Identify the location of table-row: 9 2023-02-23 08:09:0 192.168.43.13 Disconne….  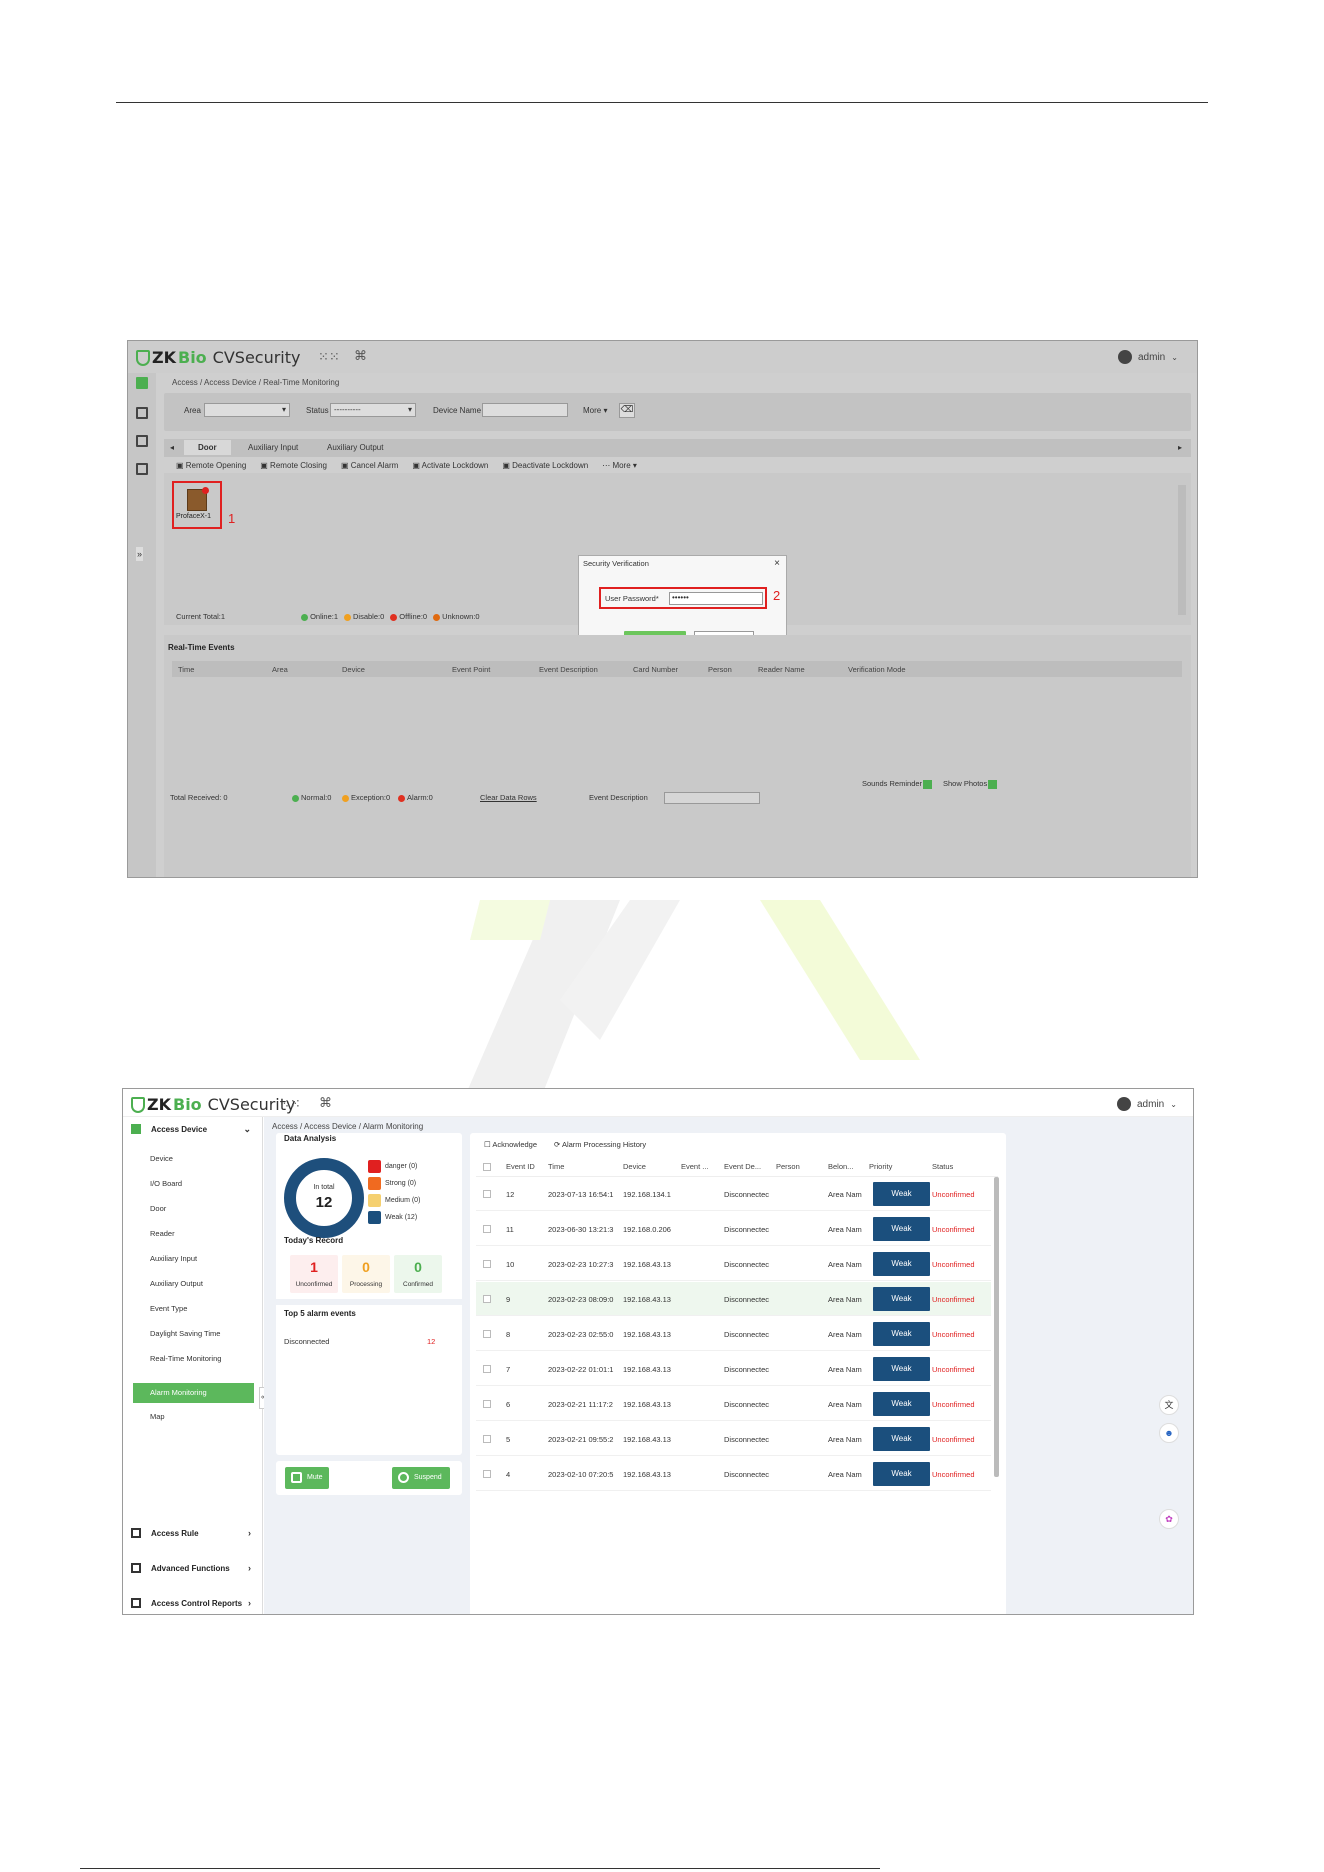
(733, 1299).